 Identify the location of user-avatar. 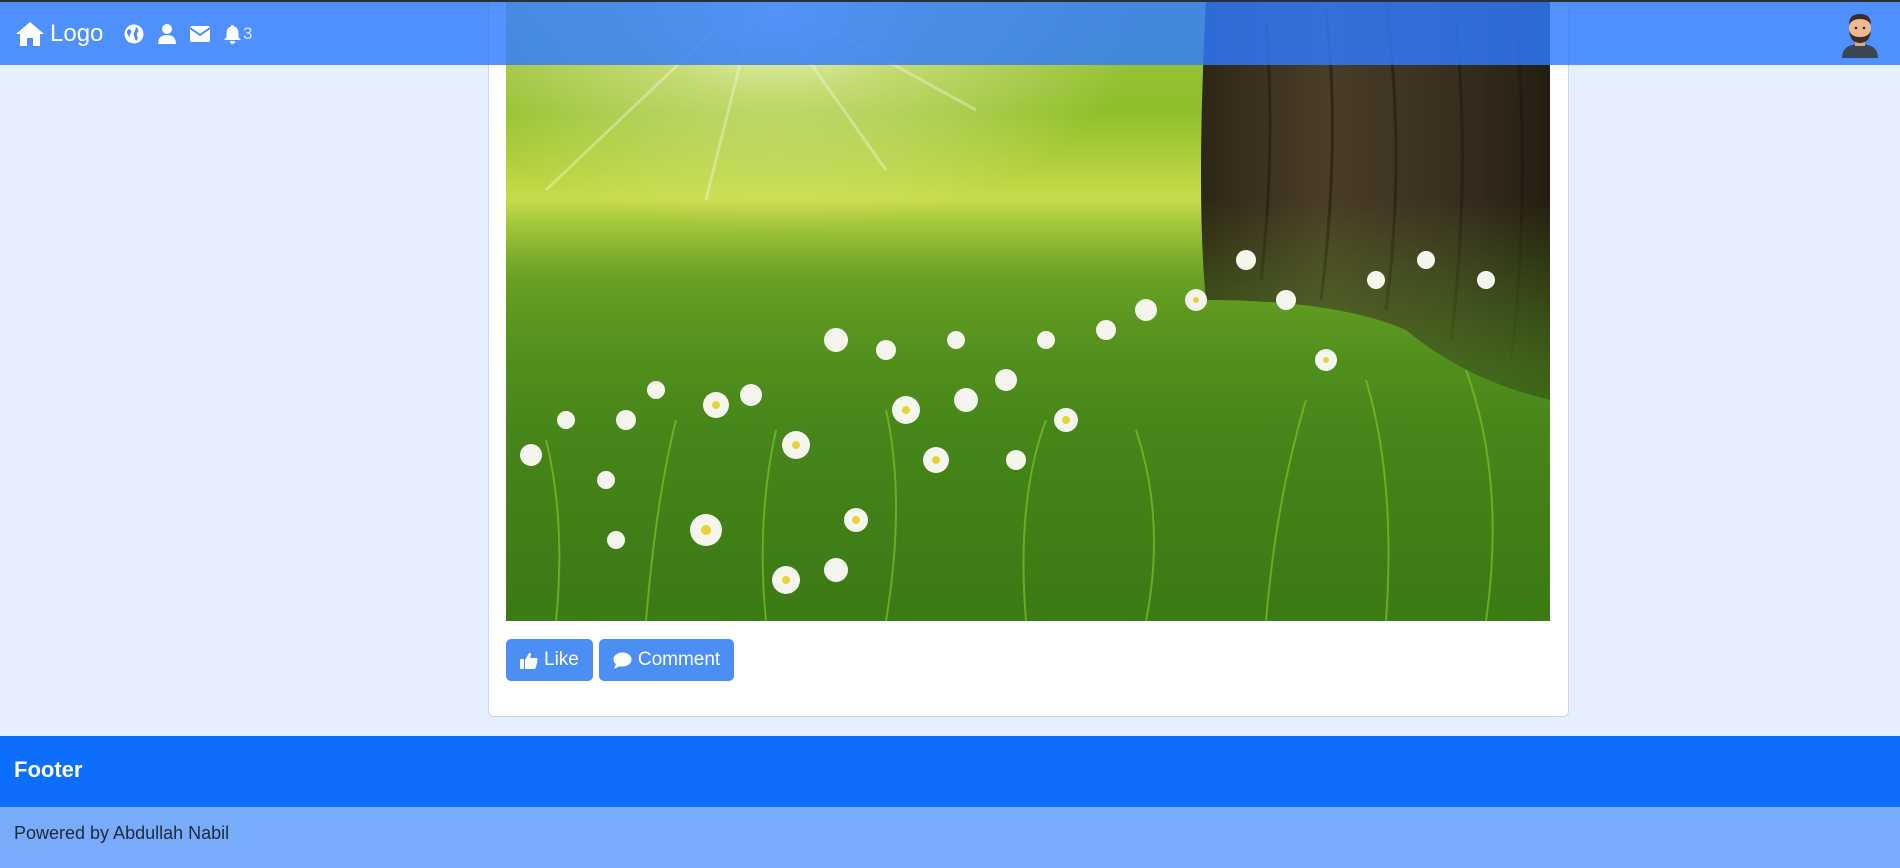
(1860, 35).